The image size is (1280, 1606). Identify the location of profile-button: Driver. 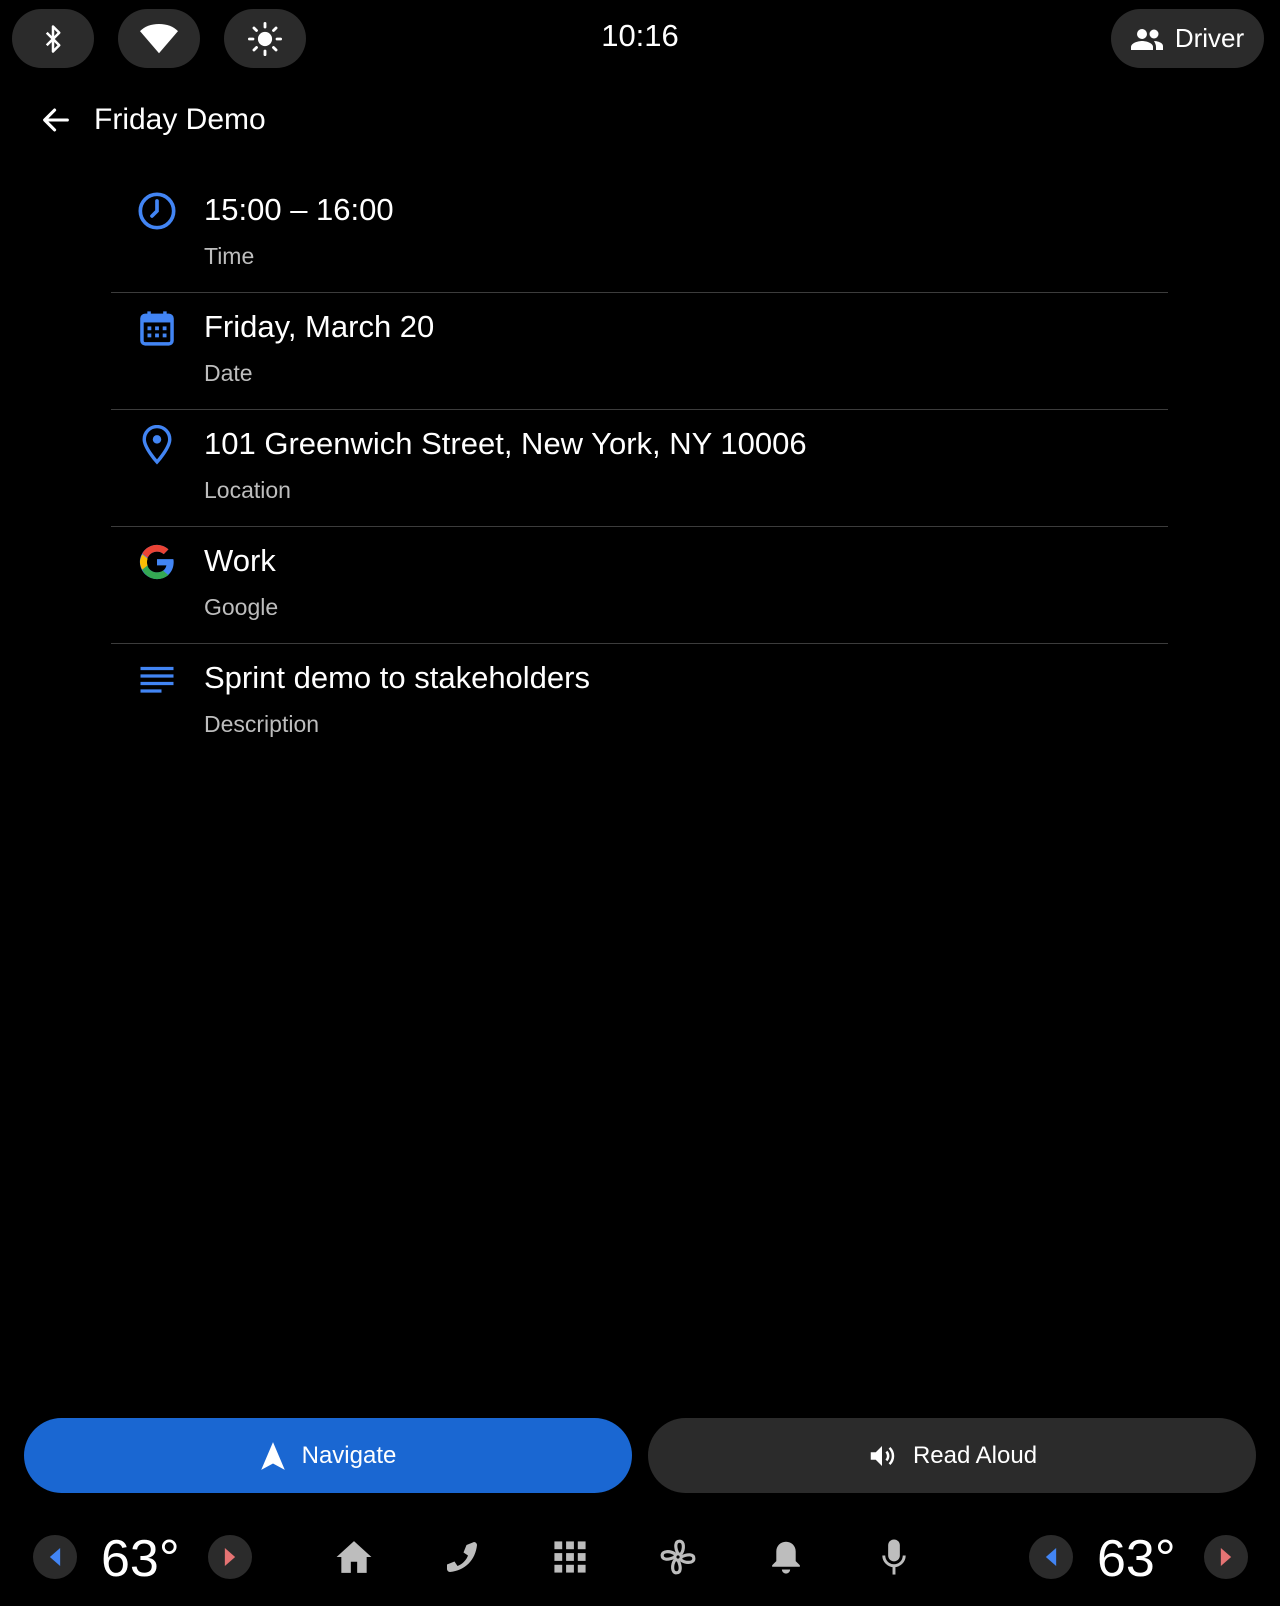
(1187, 38).